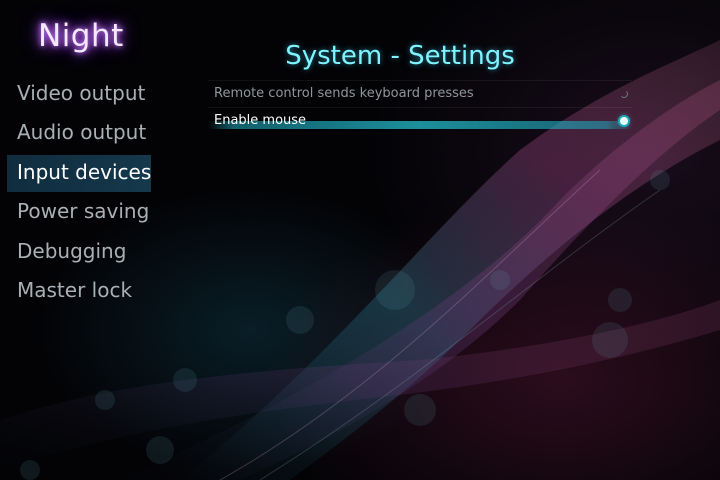 The height and width of the screenshot is (480, 720). Describe the element at coordinates (400, 56) in the screenshot. I see `page-title: System - Settings` at that location.